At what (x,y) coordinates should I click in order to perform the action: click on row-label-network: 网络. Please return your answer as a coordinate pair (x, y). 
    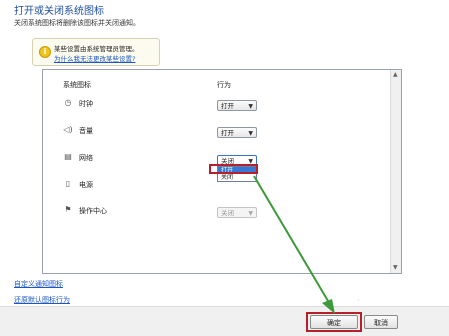
    Looking at the image, I should click on (86, 158).